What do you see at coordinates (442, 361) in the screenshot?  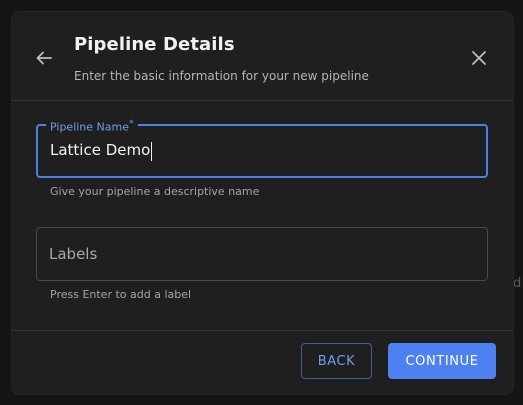 I see `continue-button: CONTINUE` at bounding box center [442, 361].